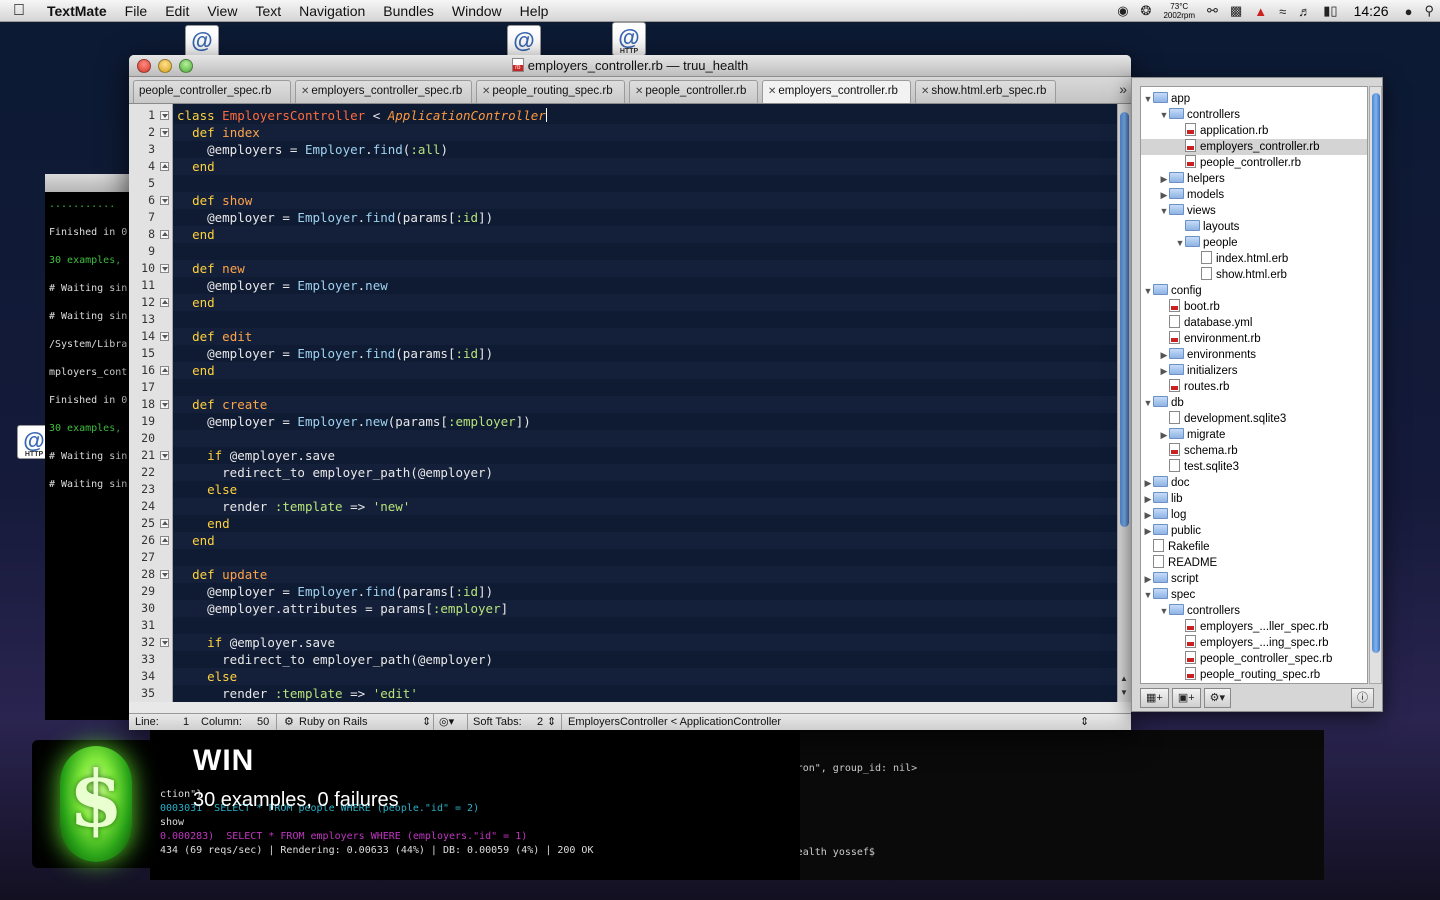 This screenshot has height=900, width=1440. I want to click on menu-extra-icon: ◉, so click(1122, 11).